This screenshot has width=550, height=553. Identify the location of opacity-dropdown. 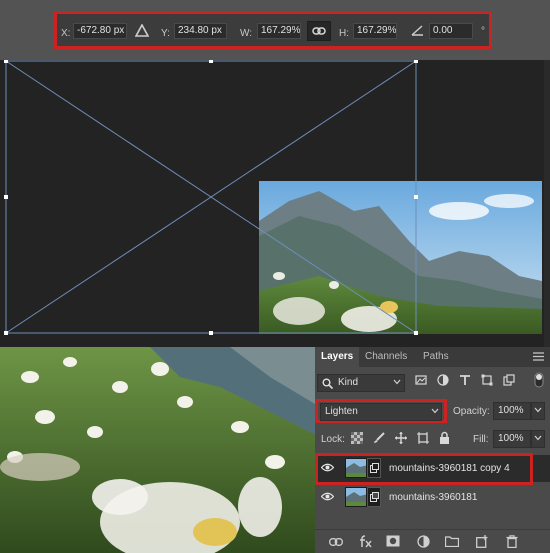
(538, 411).